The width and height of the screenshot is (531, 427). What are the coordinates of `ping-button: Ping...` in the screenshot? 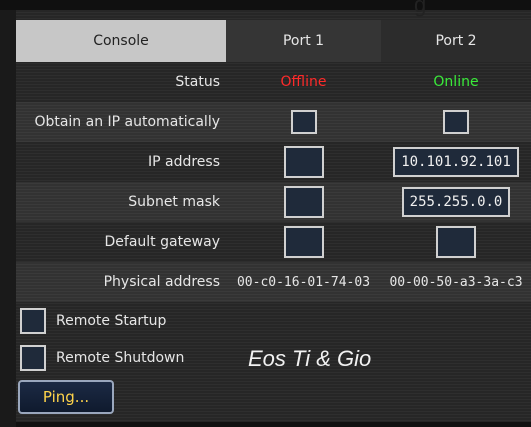 It's located at (66, 397).